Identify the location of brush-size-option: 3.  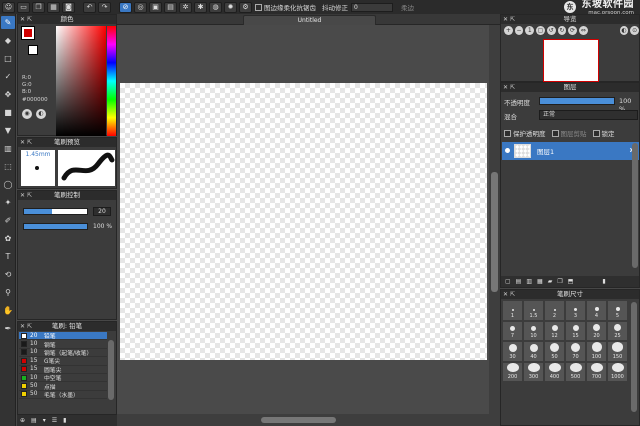
(575, 310).